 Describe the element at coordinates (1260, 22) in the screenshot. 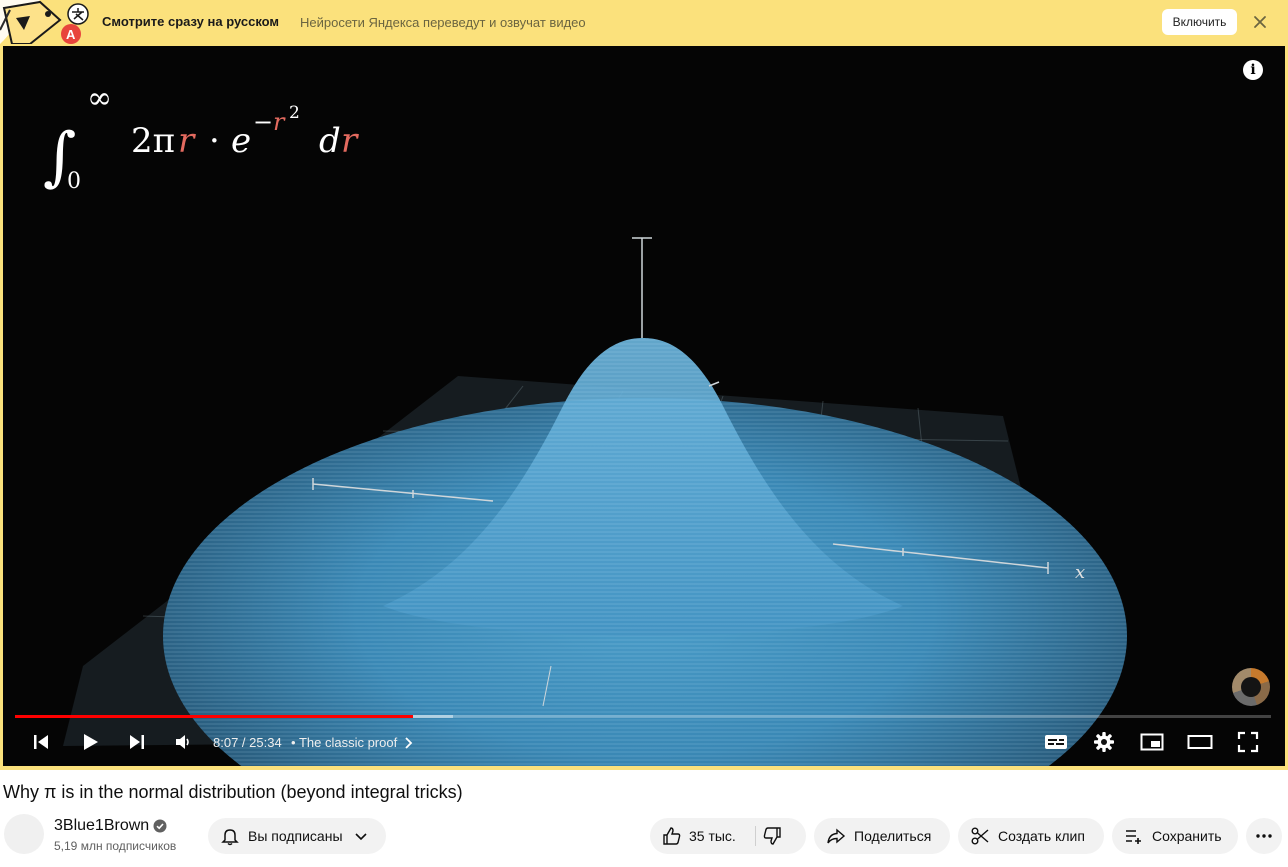

I see `close-icon` at that location.